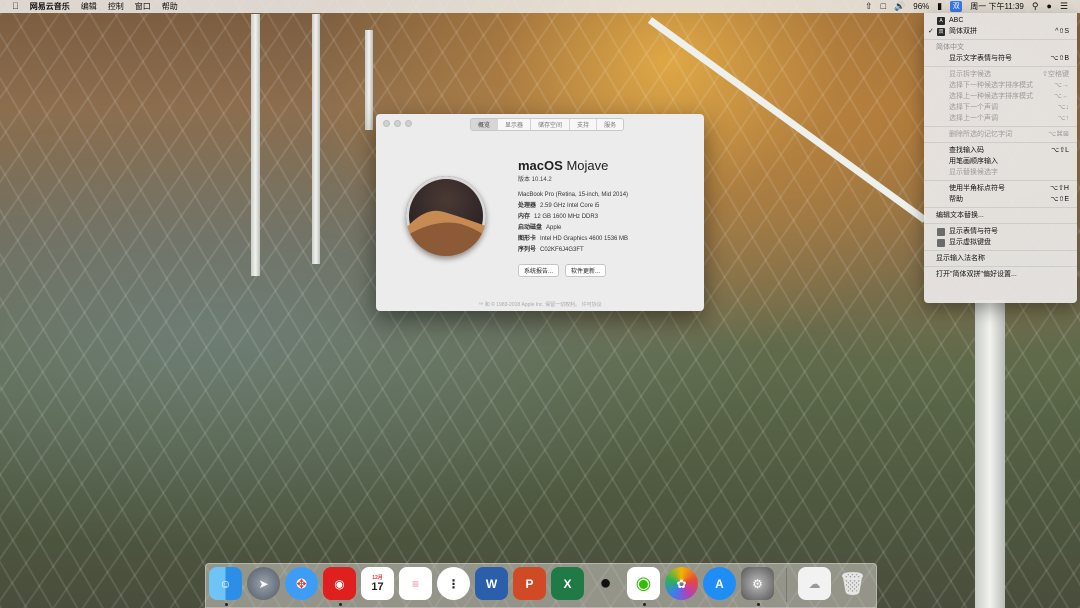 The image size is (1080, 608). I want to click on close-button, so click(386, 123).